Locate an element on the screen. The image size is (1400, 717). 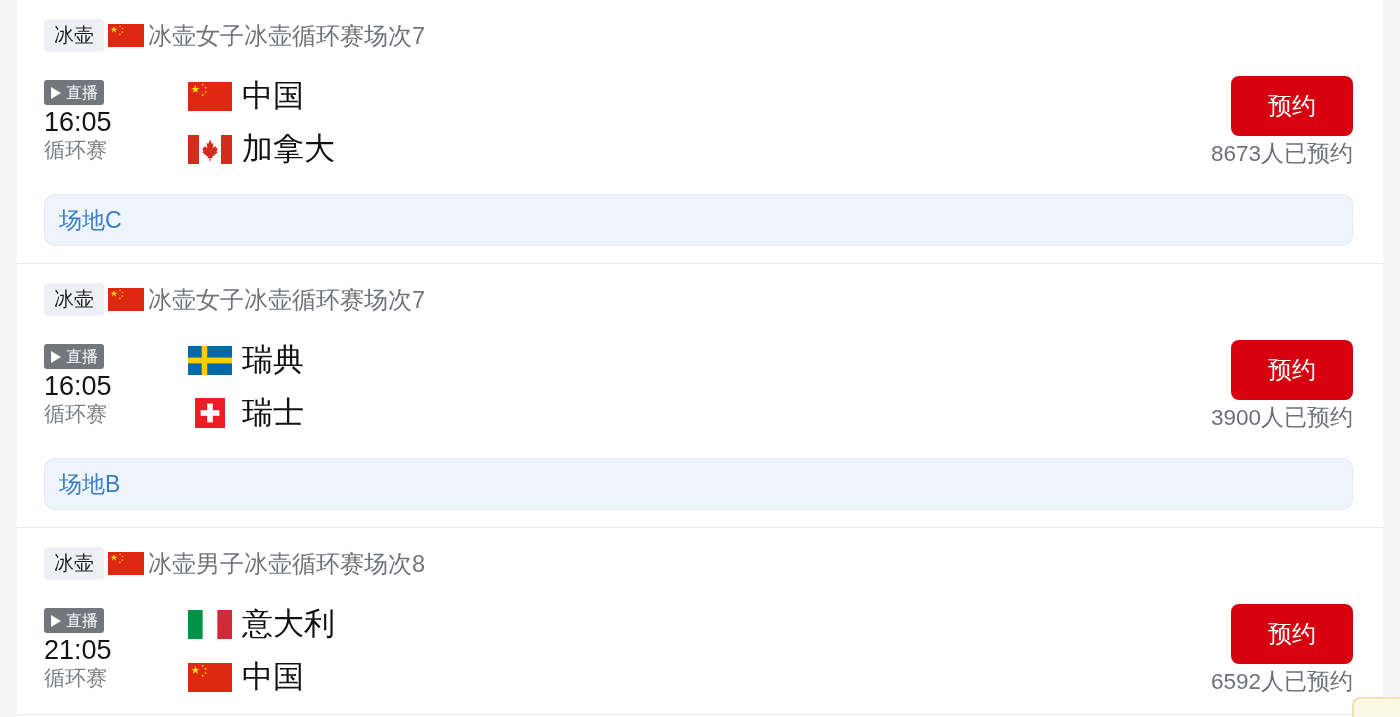
sweden-flag-icon is located at coordinates (210, 360).